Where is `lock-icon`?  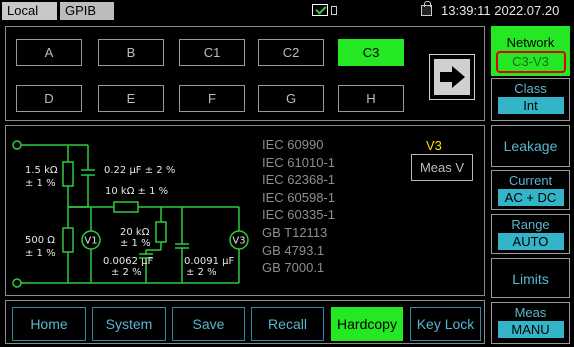
lock-icon is located at coordinates (426, 8).